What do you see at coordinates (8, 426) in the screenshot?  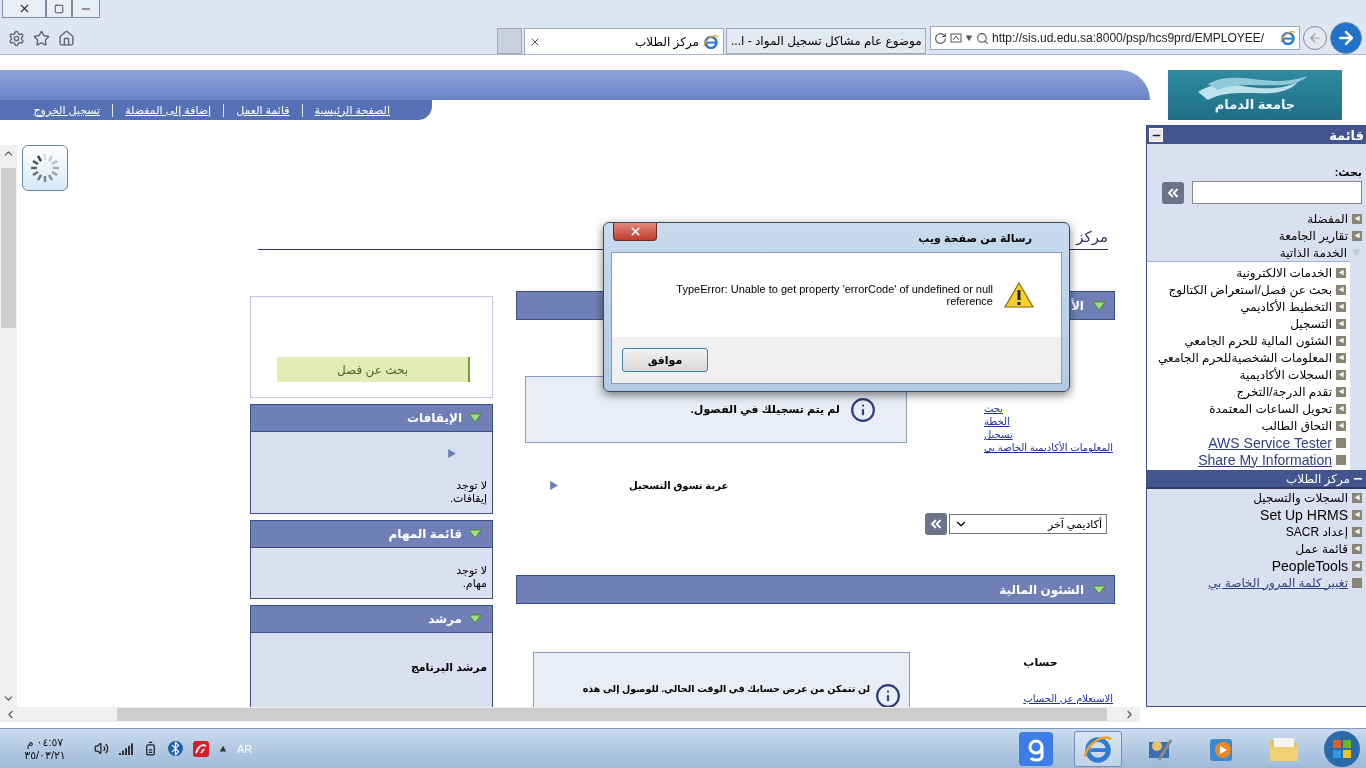 I see `vertical-scrollbar` at bounding box center [8, 426].